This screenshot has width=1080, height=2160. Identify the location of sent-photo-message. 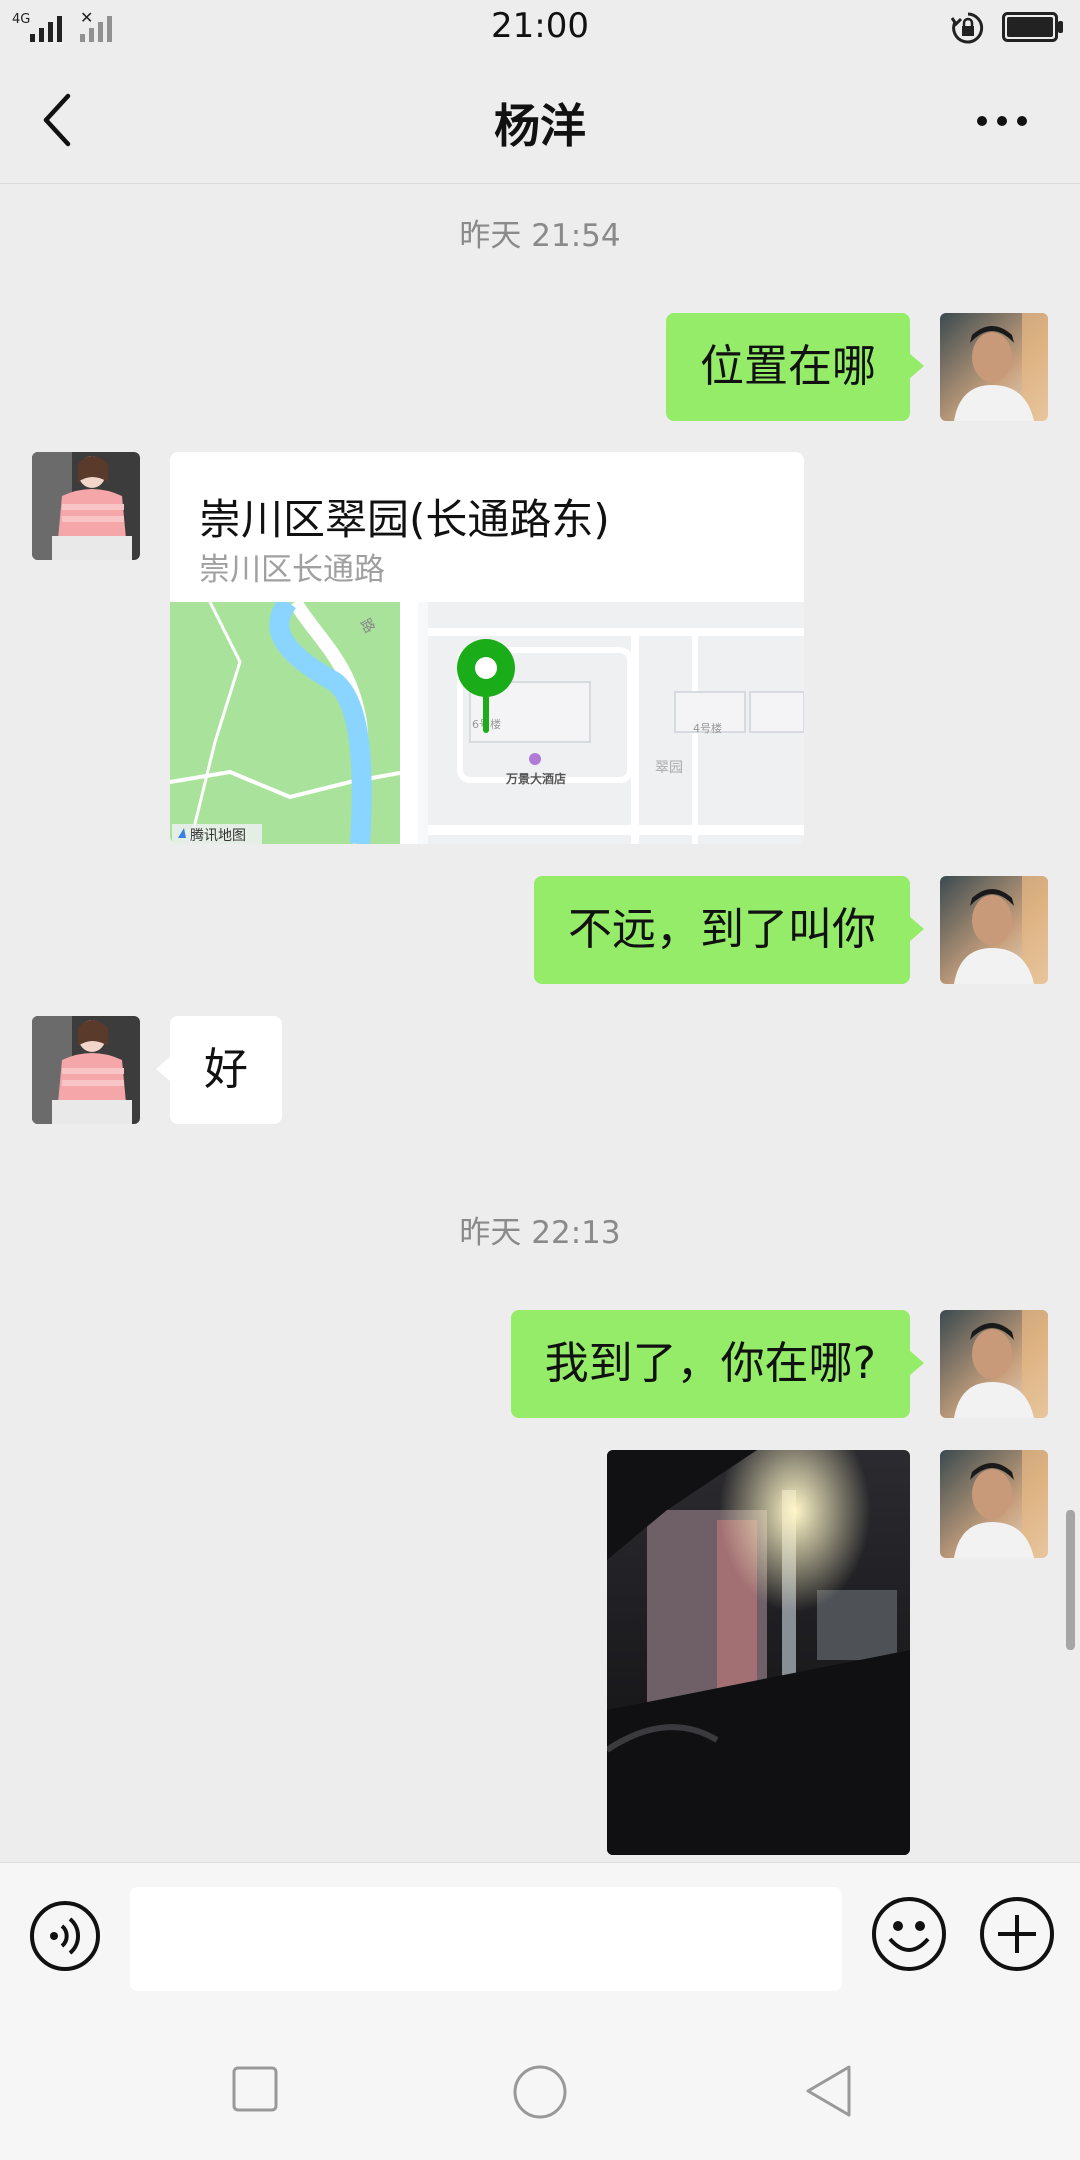
(758, 1652).